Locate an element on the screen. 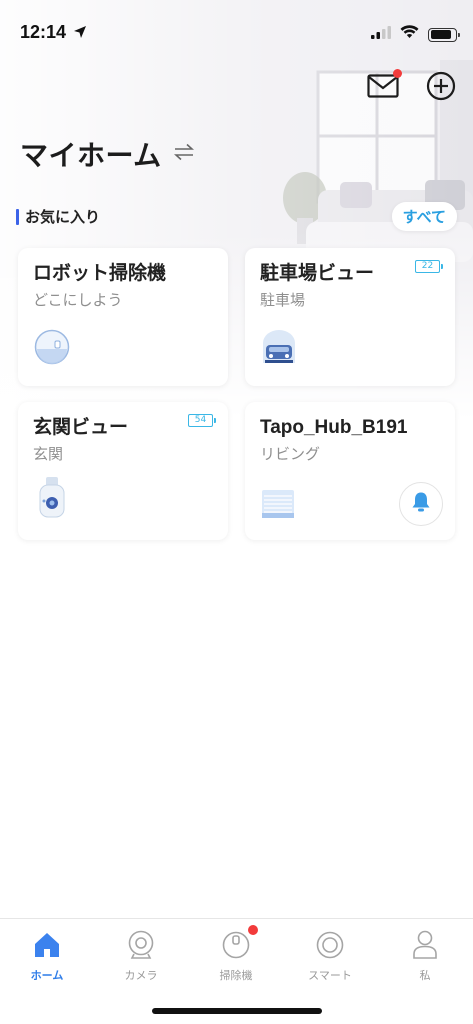 Image resolution: width=473 pixels, height=1024 pixels. header-actions is located at coordinates (412, 87).